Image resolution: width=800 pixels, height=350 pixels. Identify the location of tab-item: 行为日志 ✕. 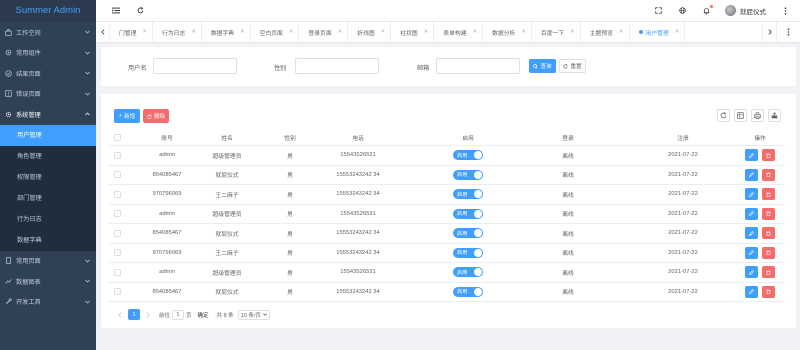
(177, 32).